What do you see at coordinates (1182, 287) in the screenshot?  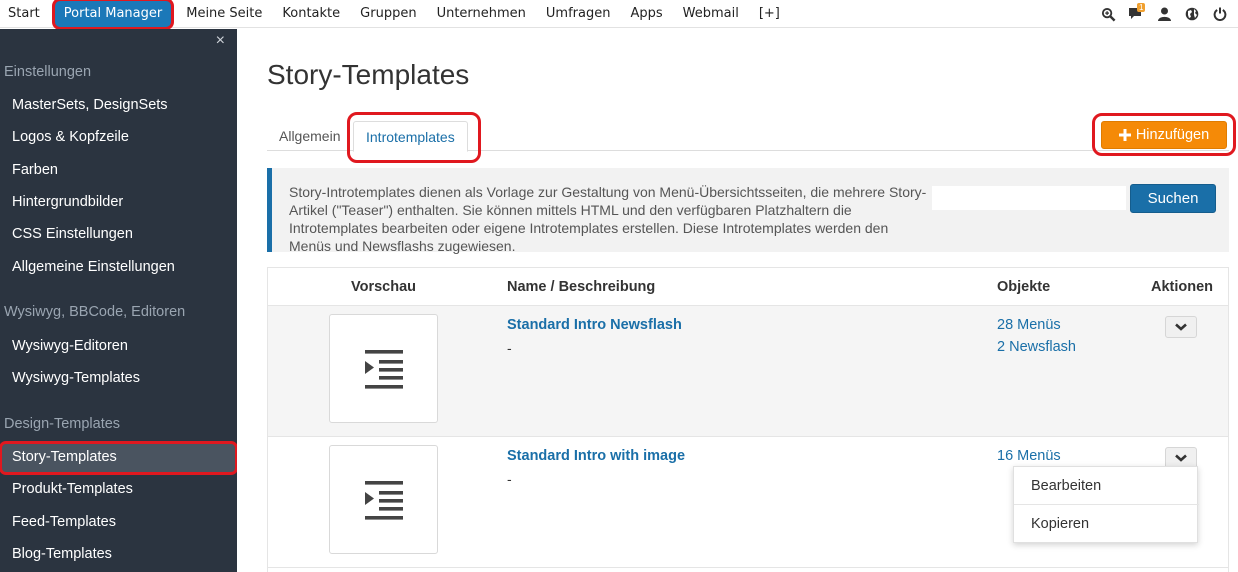 I see `header-aktionen: Aktionen` at bounding box center [1182, 287].